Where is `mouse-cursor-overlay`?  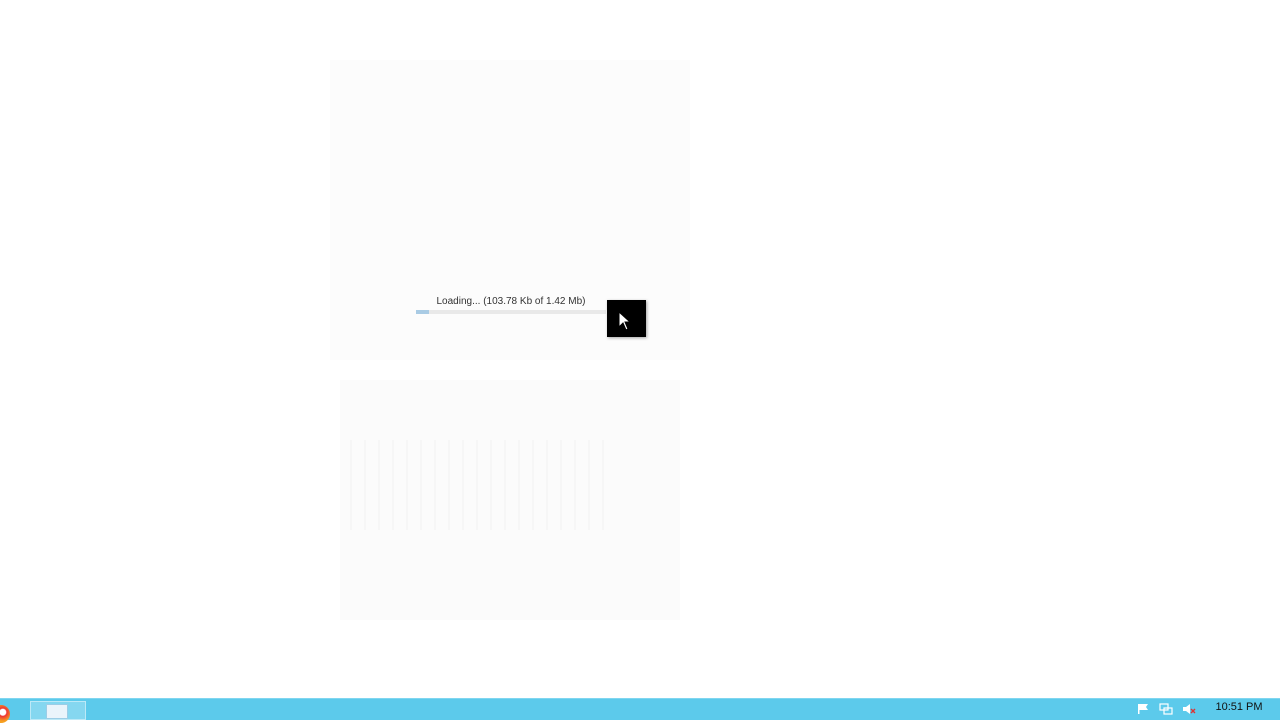 mouse-cursor-overlay is located at coordinates (626, 318).